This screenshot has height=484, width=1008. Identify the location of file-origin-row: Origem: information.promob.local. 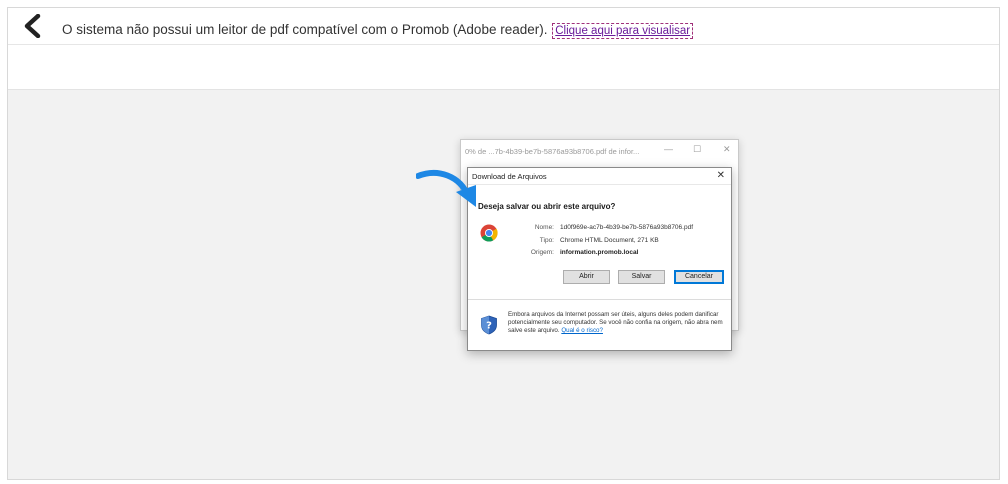
(565, 252).